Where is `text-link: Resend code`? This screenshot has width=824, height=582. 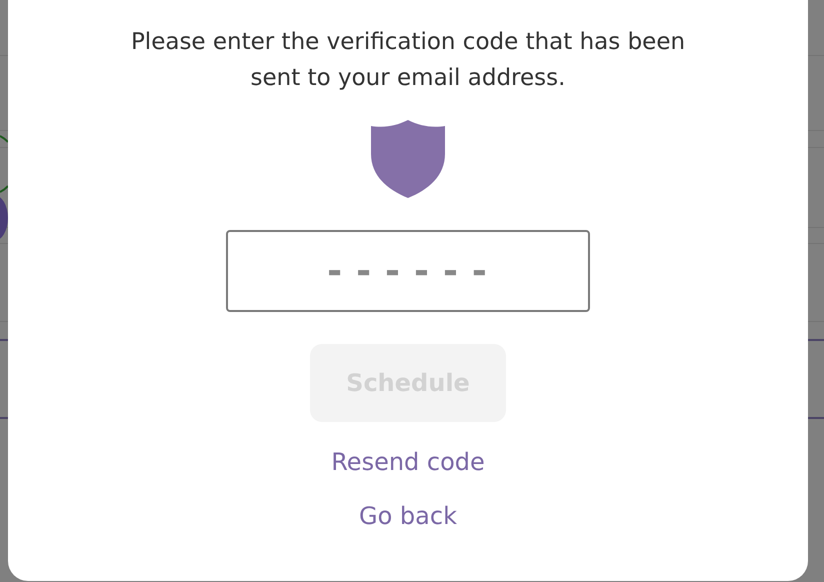 text-link: Resend code is located at coordinates (408, 462).